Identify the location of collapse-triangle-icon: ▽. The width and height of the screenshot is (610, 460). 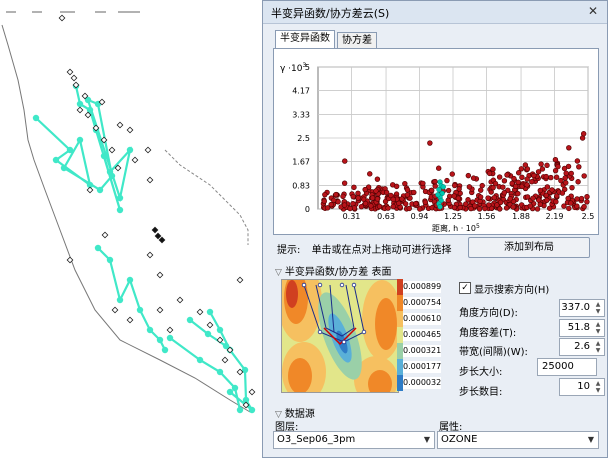
(278, 273).